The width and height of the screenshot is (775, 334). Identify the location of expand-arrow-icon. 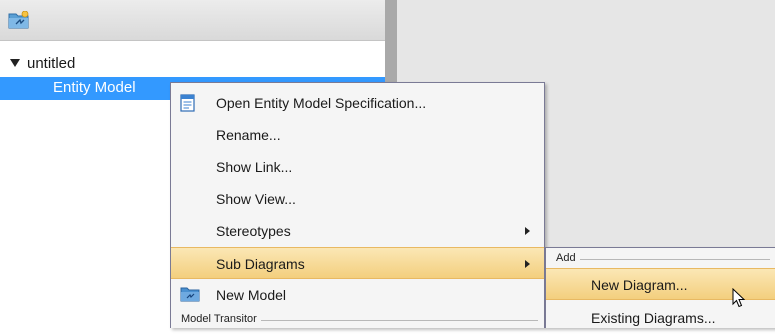
(15, 63).